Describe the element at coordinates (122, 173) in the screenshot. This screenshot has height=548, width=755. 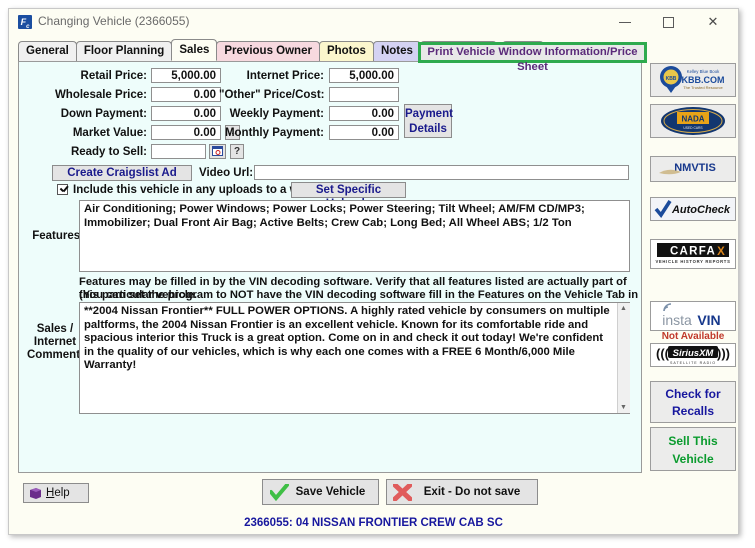
I see `create-craigslist-ad-button: Create Craigslist Ad` at that location.